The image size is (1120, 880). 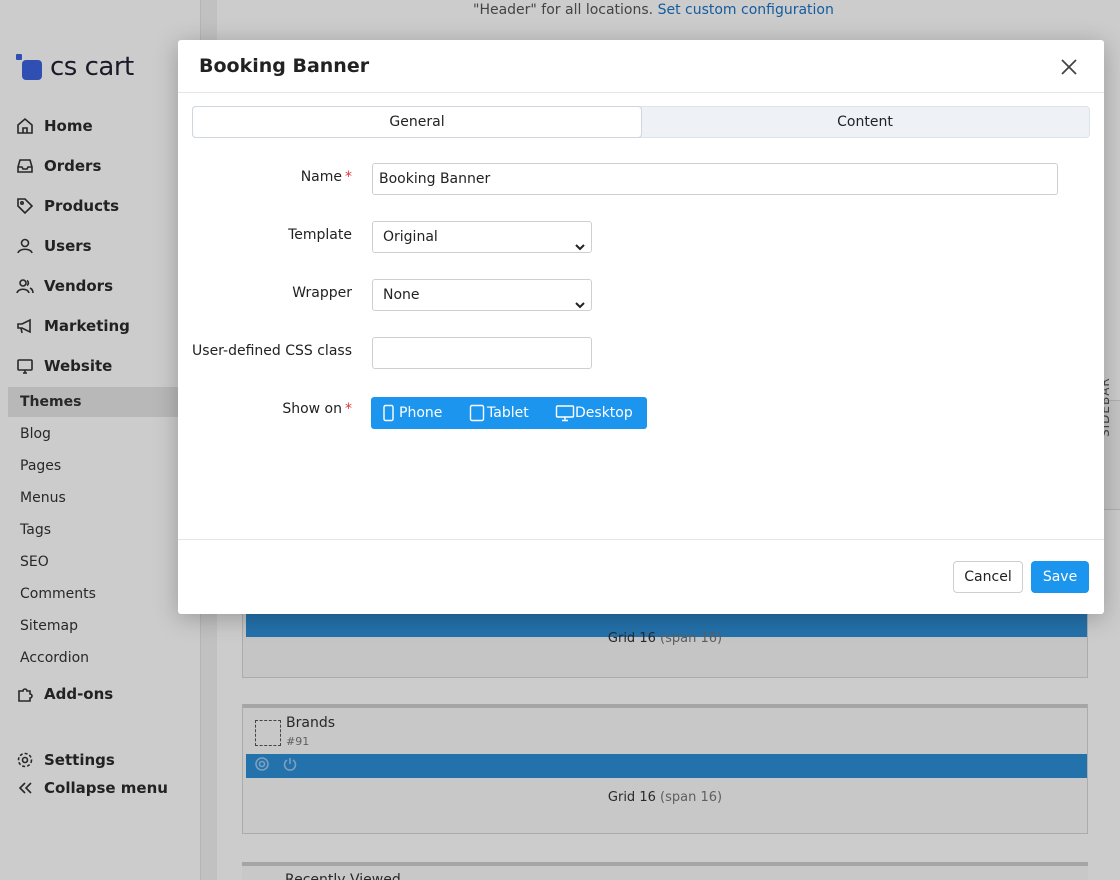 I want to click on monitor-icon, so click(x=565, y=413).